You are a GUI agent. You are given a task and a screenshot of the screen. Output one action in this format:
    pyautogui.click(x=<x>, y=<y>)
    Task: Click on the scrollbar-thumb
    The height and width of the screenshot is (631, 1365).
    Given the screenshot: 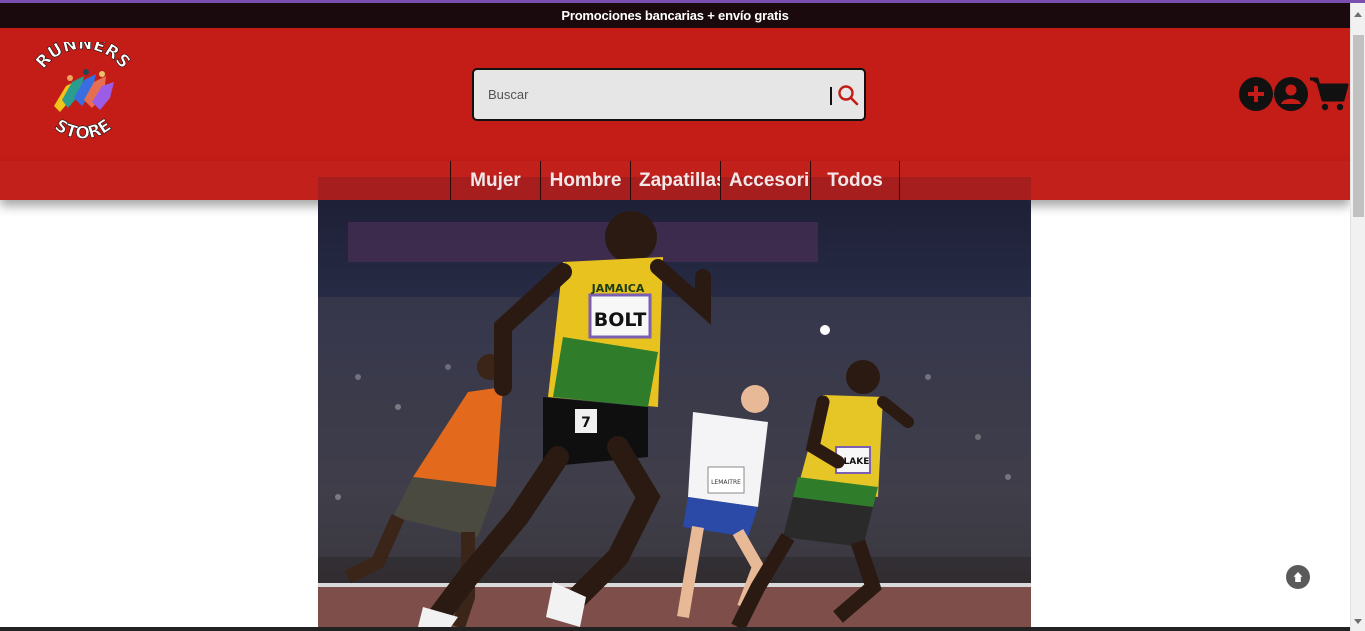 What is the action you would take?
    pyautogui.click(x=1358, y=126)
    